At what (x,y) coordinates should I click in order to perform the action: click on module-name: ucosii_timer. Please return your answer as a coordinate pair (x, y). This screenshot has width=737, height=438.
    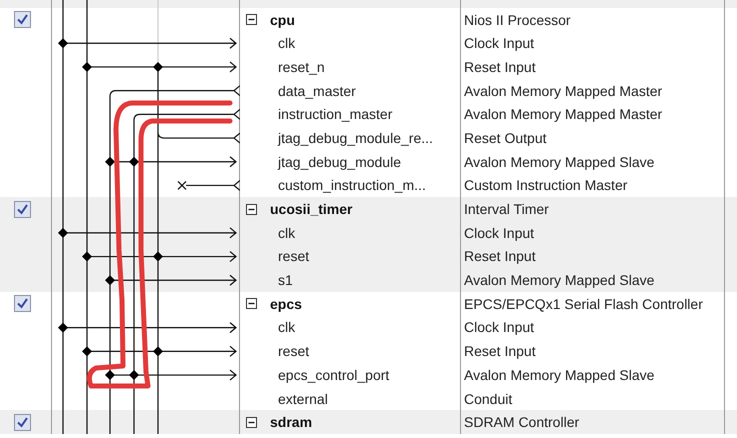
    Looking at the image, I should click on (311, 209).